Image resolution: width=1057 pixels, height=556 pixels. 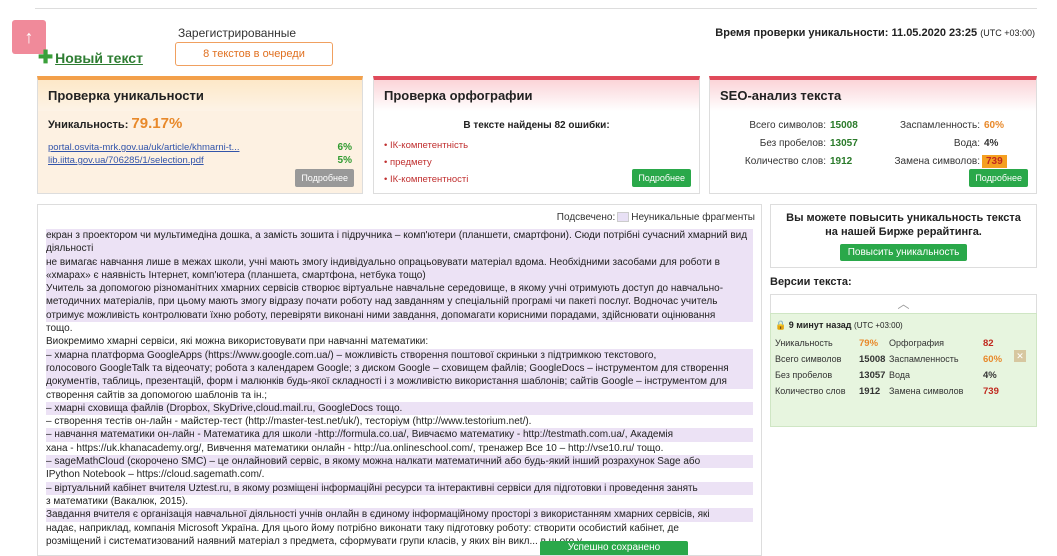 What do you see at coordinates (792, 143) in the screenshot?
I see `seo-nospace-label: Без пробелов:` at bounding box center [792, 143].